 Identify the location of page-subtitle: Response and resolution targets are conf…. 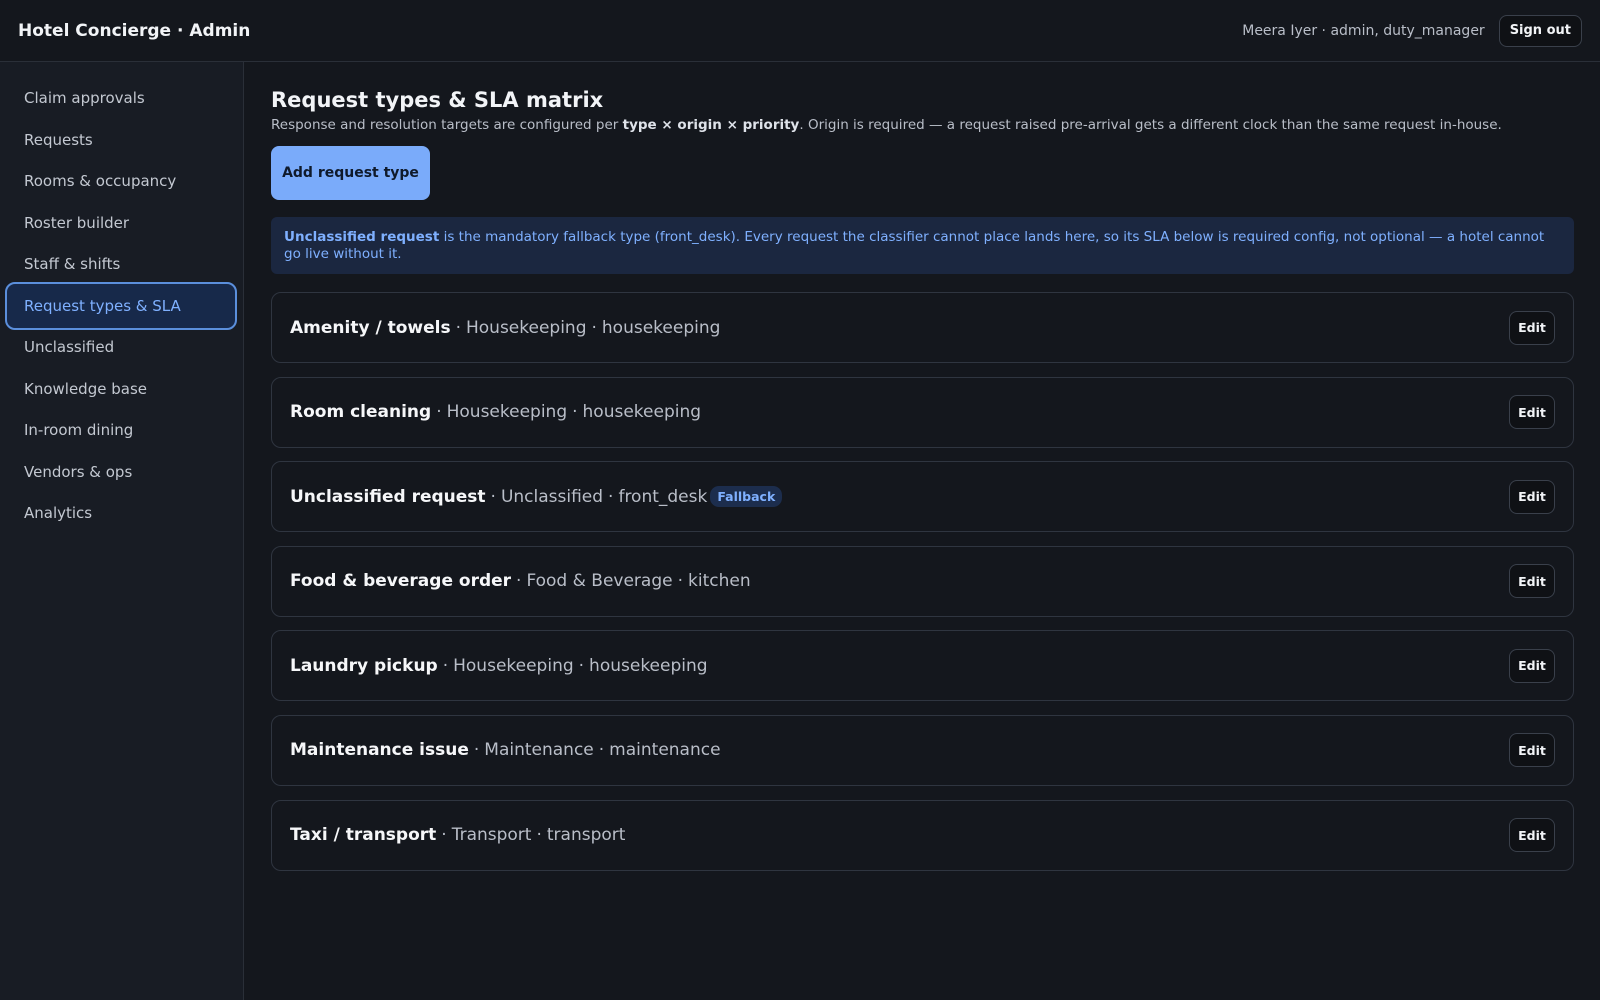
(922, 125).